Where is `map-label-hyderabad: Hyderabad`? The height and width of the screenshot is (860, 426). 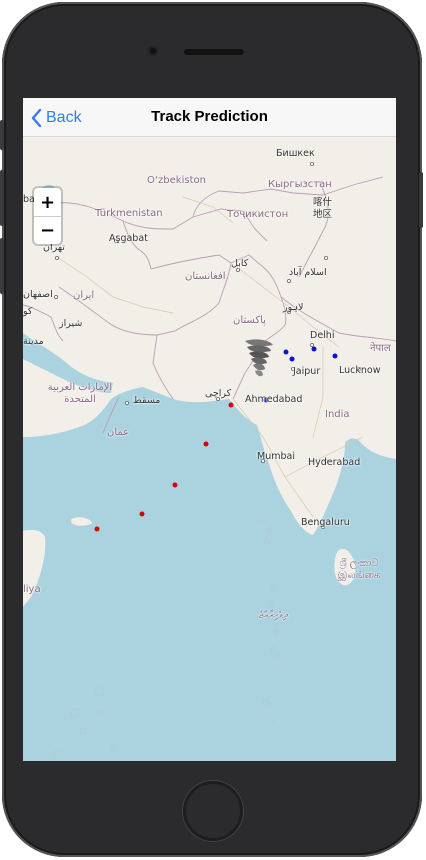 map-label-hyderabad: Hyderabad is located at coordinates (334, 462).